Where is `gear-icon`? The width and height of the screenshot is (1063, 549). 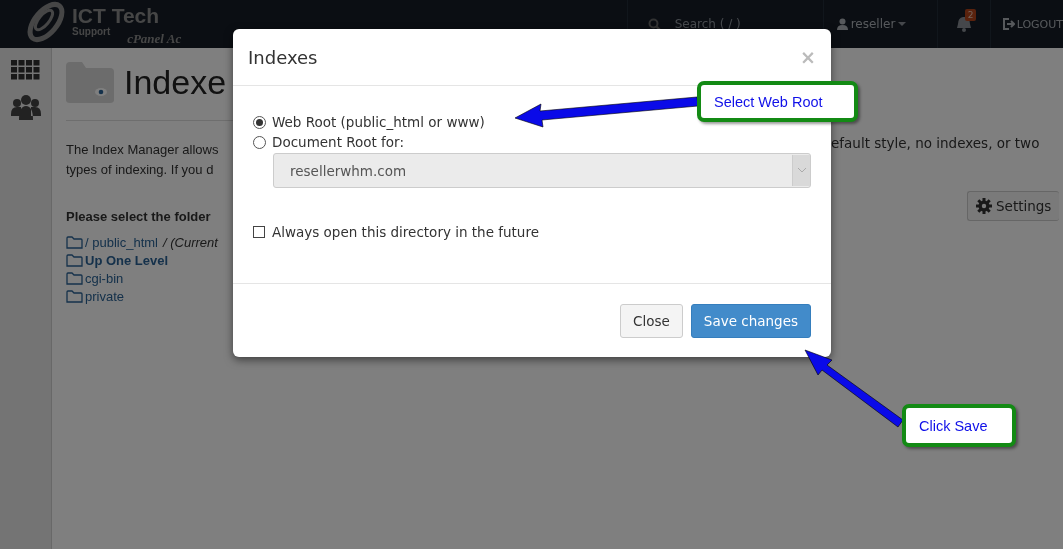
gear-icon is located at coordinates (984, 206).